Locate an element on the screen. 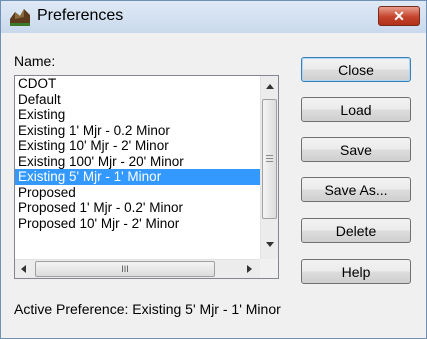 This screenshot has width=427, height=339. title-bar: Preferences ✕ is located at coordinates (213, 17).